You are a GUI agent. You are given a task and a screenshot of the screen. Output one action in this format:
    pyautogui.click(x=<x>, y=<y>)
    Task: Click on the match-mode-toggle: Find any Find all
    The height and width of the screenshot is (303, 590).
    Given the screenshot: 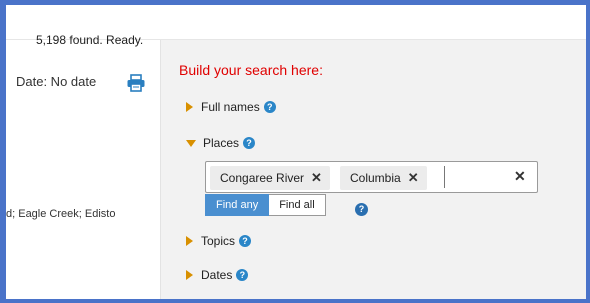 What is the action you would take?
    pyautogui.click(x=265, y=205)
    